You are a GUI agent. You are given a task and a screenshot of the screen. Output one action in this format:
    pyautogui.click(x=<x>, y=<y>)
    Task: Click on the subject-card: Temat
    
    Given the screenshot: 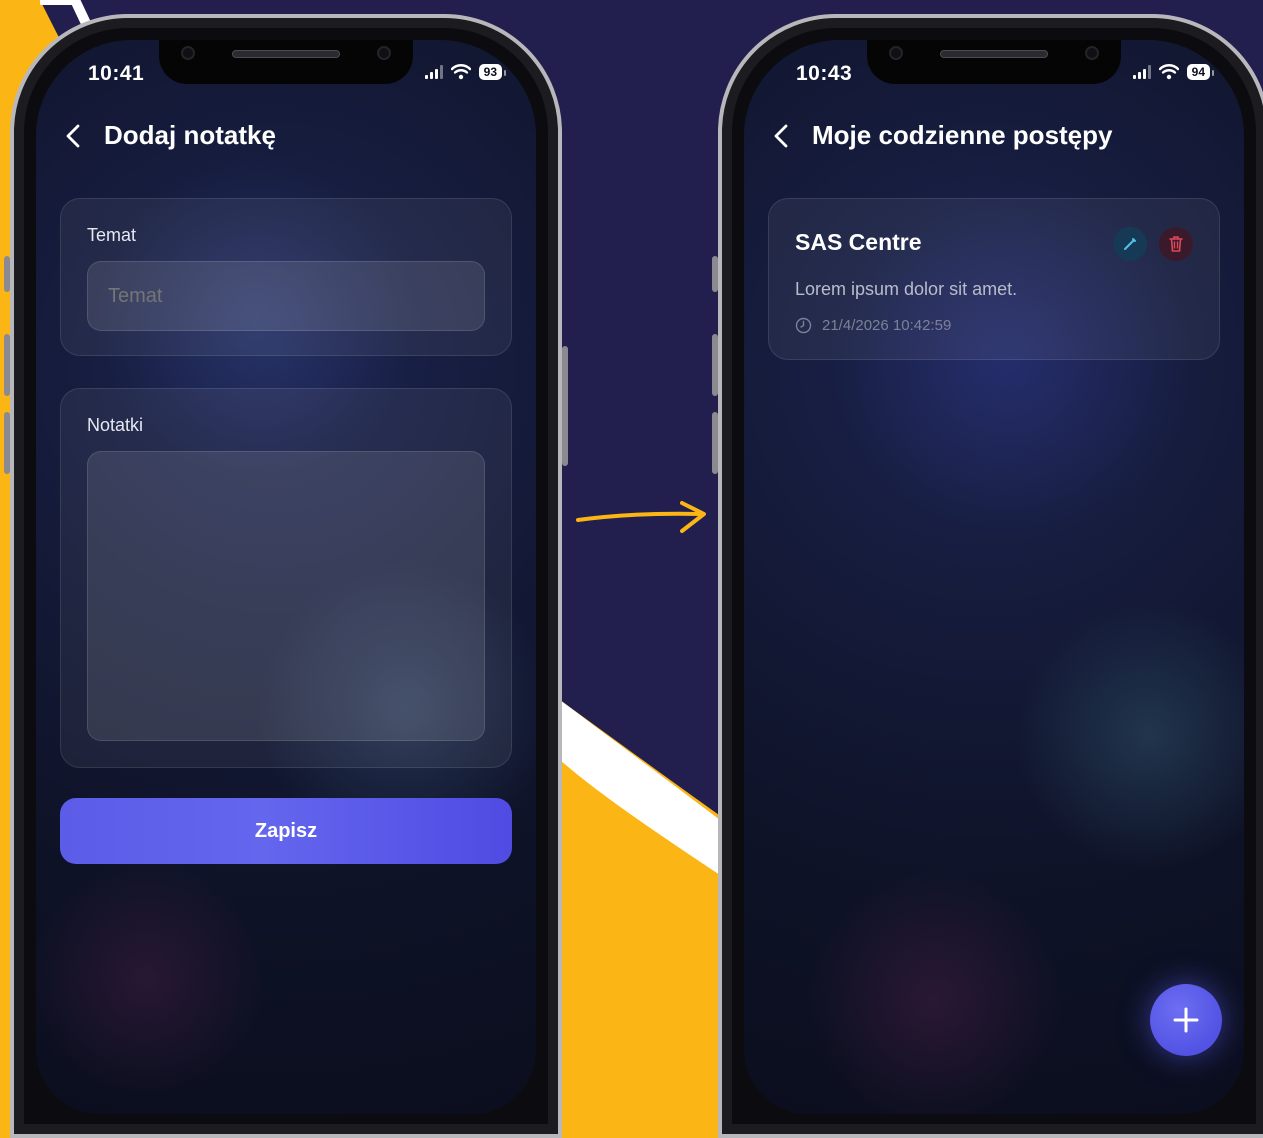 What is the action you would take?
    pyautogui.click(x=286, y=277)
    